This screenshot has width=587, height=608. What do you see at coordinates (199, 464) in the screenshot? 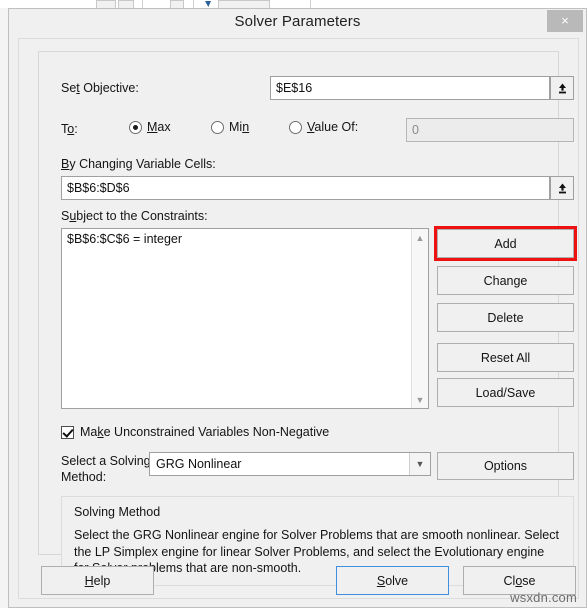
I see `solving-method-selected-value: GRG Nonlinear` at bounding box center [199, 464].